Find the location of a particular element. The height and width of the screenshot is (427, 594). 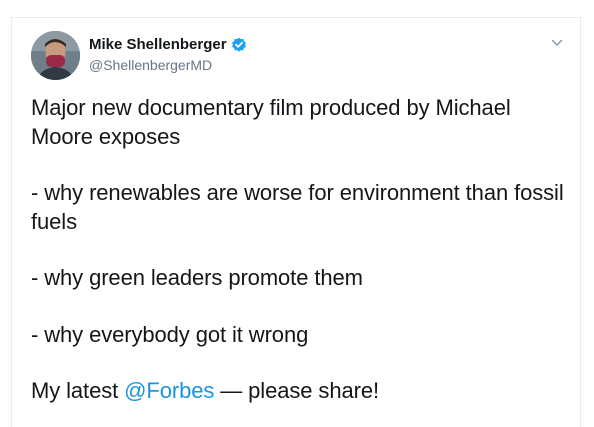

chevron-down-icon is located at coordinates (557, 43).